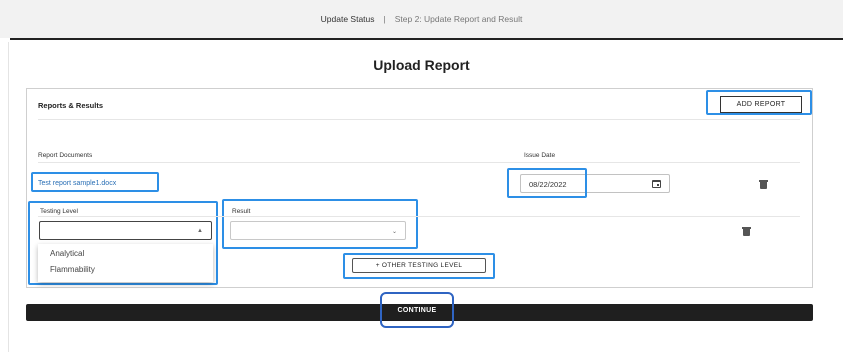 The image size is (843, 352). Describe the element at coordinates (417, 310) in the screenshot. I see `continue-label: CONTINUE` at that location.